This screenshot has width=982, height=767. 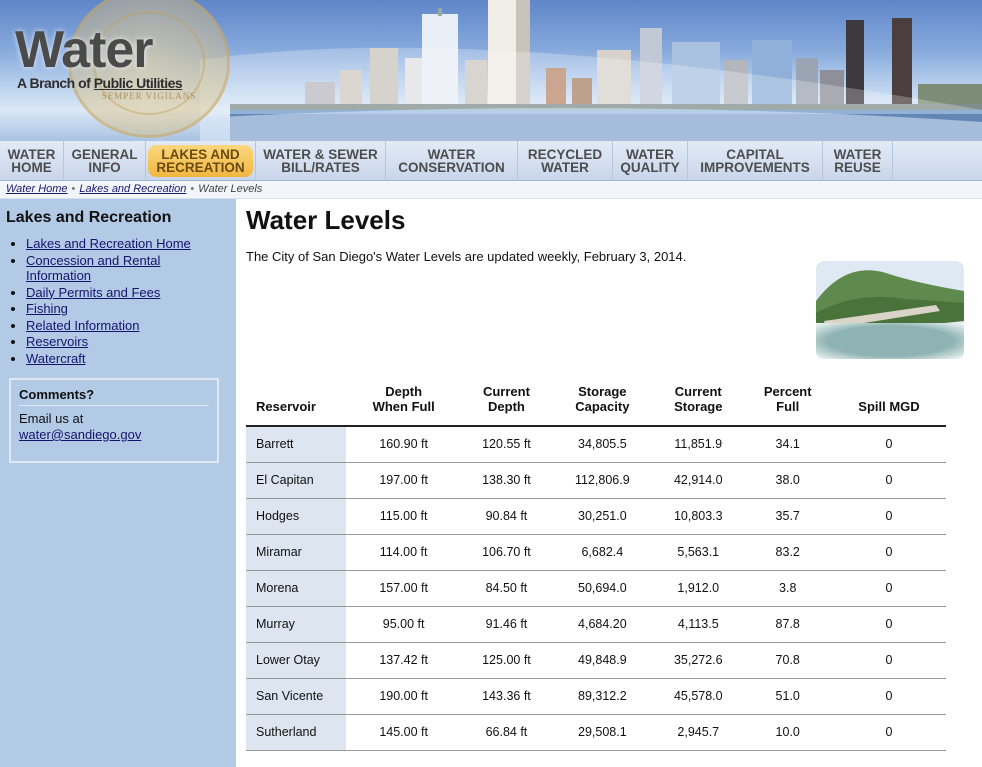 I want to click on cell-current-depth: 138.30 ft, so click(x=506, y=480).